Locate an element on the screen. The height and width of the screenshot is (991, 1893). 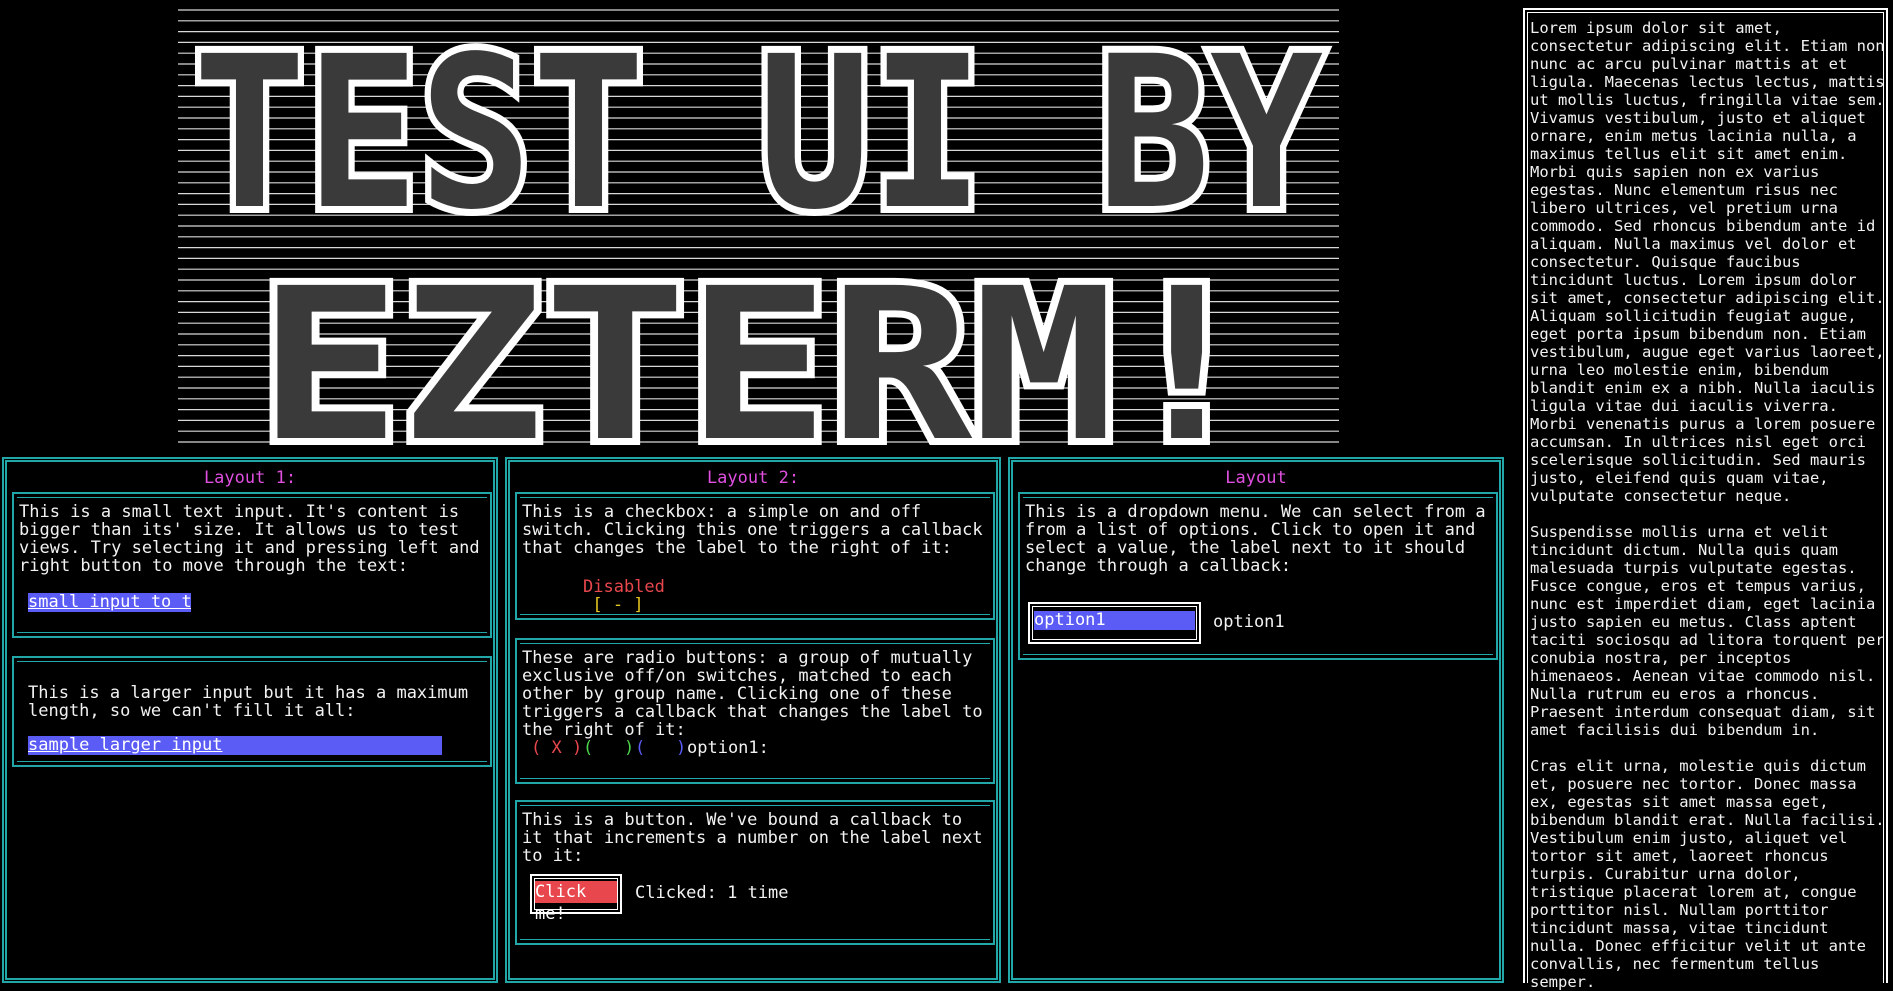
click-me-button: Click me! is located at coordinates (576, 902).